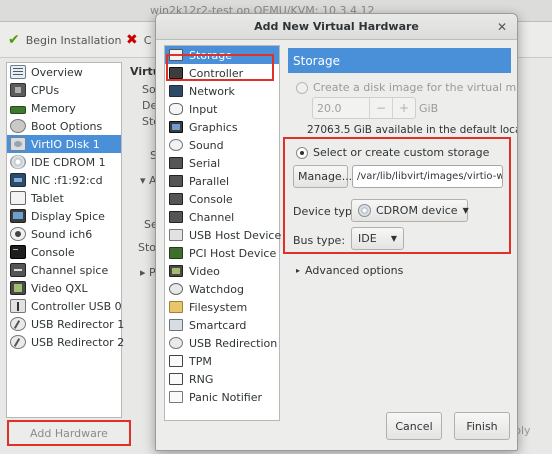 The image size is (552, 454). I want to click on hardware-type-label: Smartcard, so click(218, 325).